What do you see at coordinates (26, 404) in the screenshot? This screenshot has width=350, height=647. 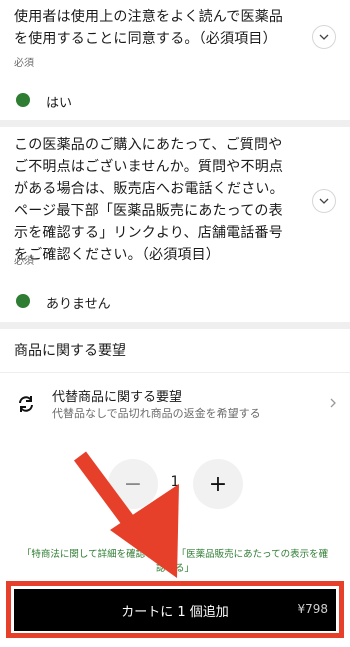 I see `refresh-swap-icon` at bounding box center [26, 404].